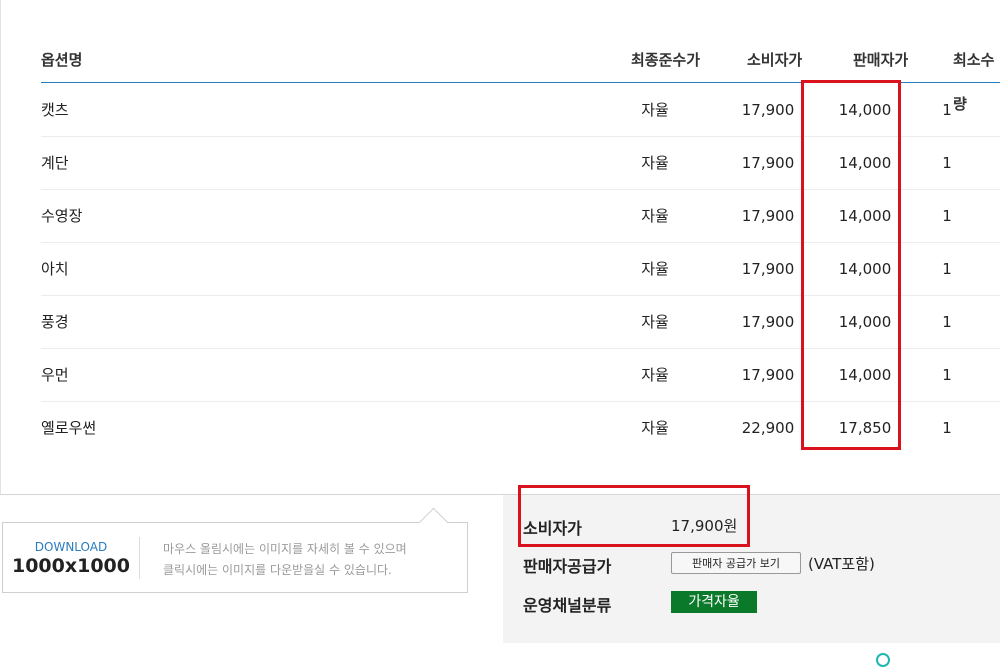  Describe the element at coordinates (433, 522) in the screenshot. I see `tooltip-pointer` at that location.